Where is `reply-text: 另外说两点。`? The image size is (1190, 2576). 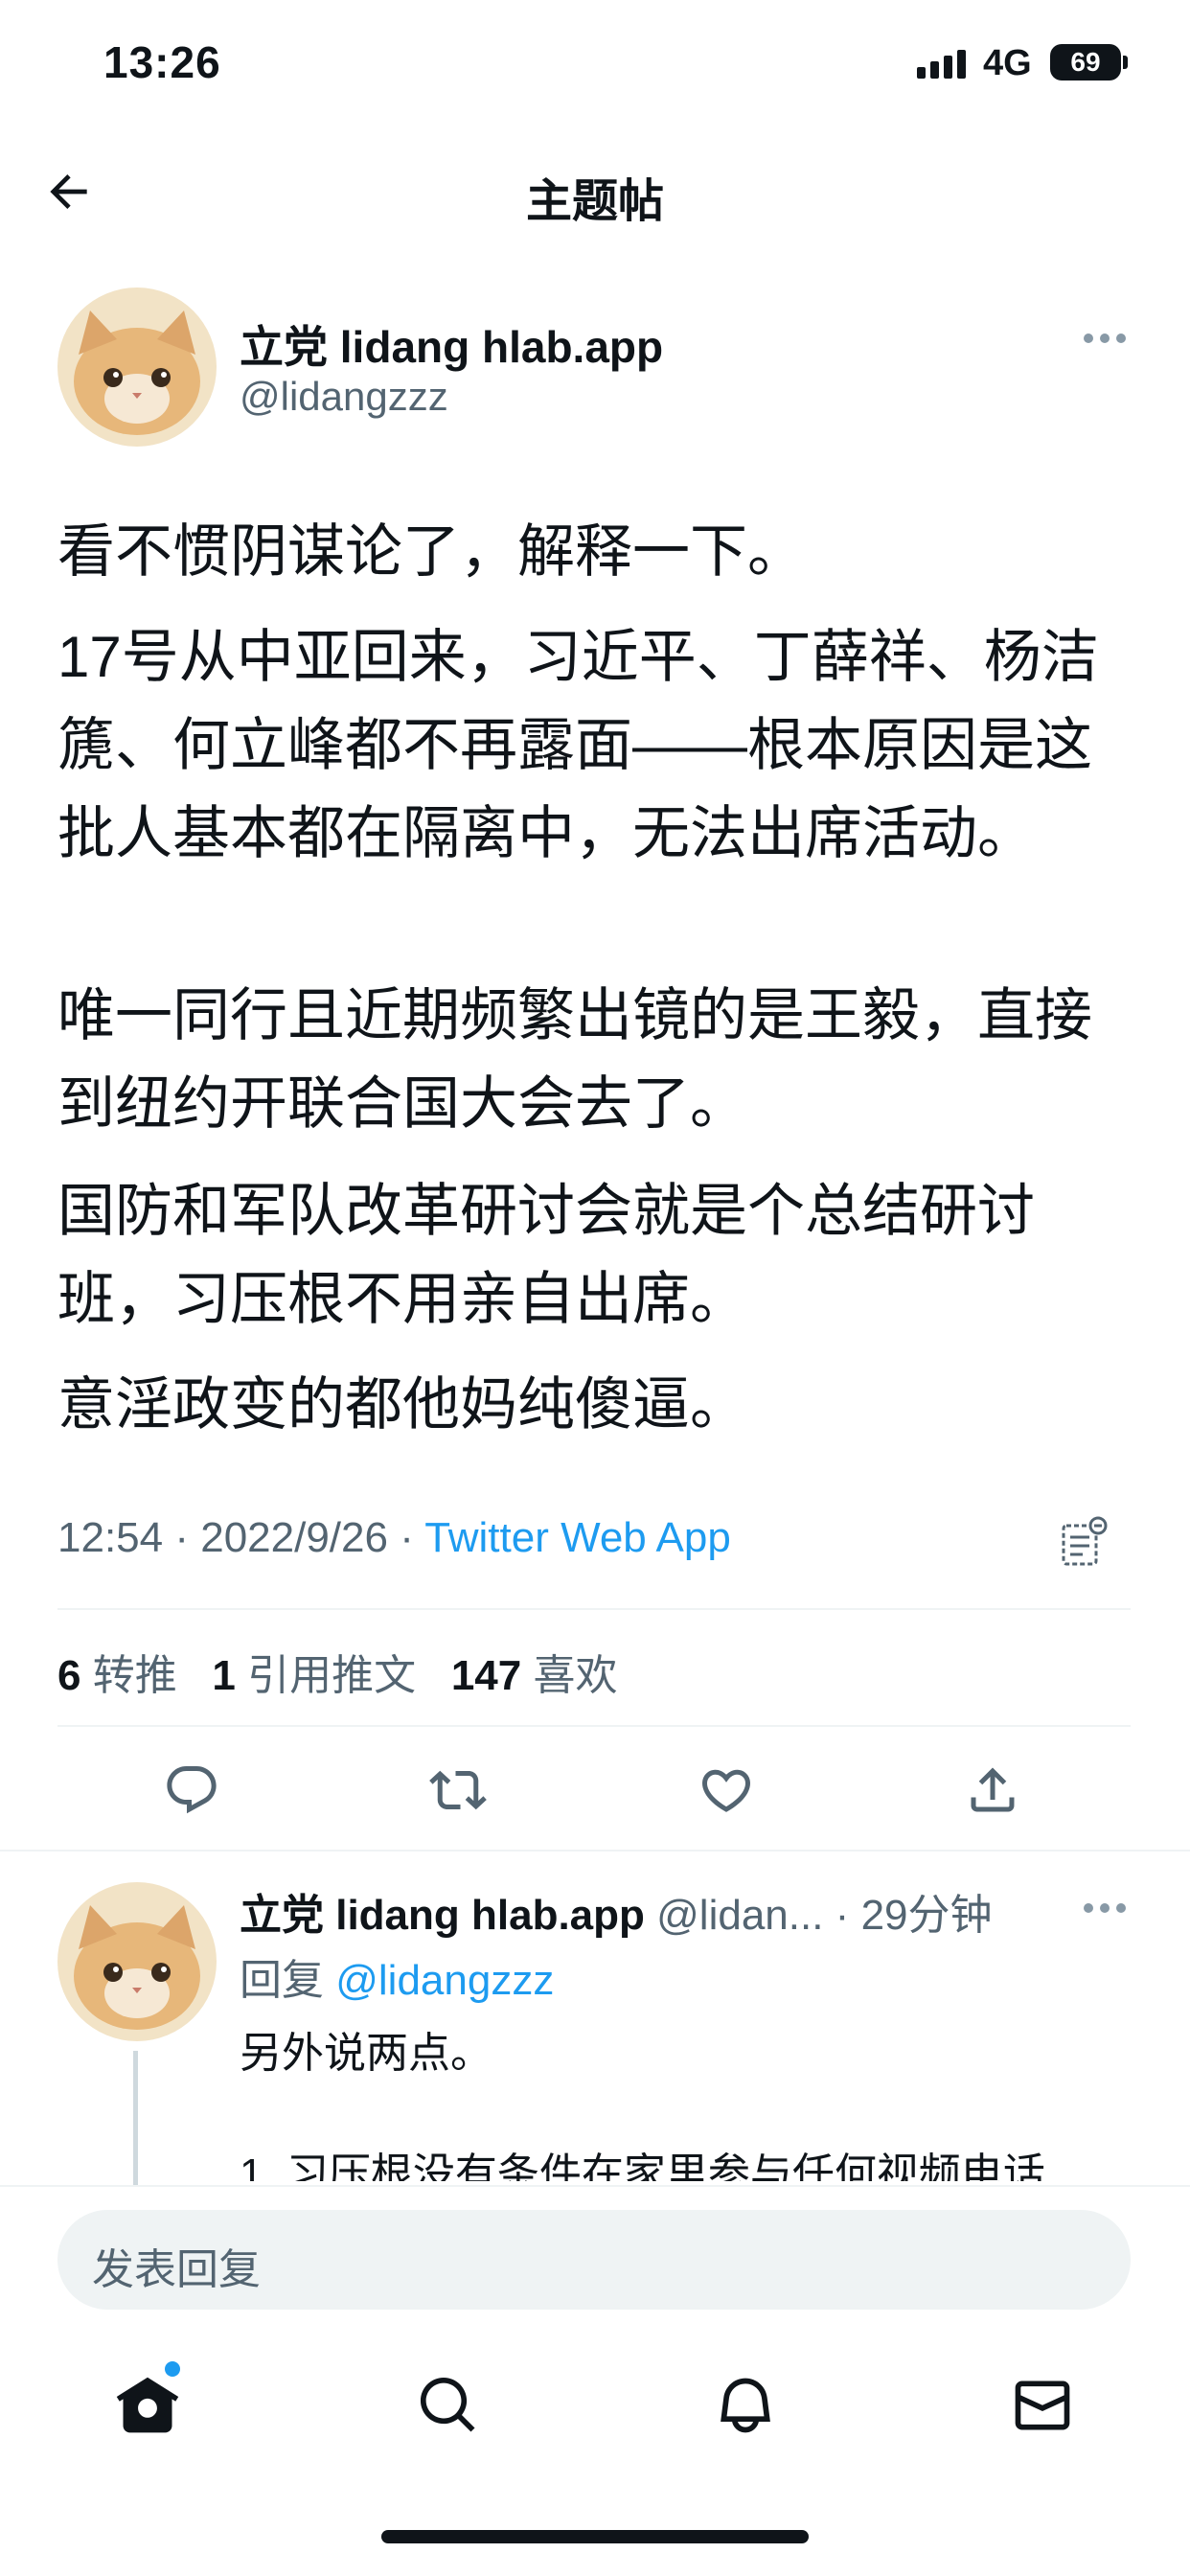
reply-text: 另外说两点。 is located at coordinates (366, 2053).